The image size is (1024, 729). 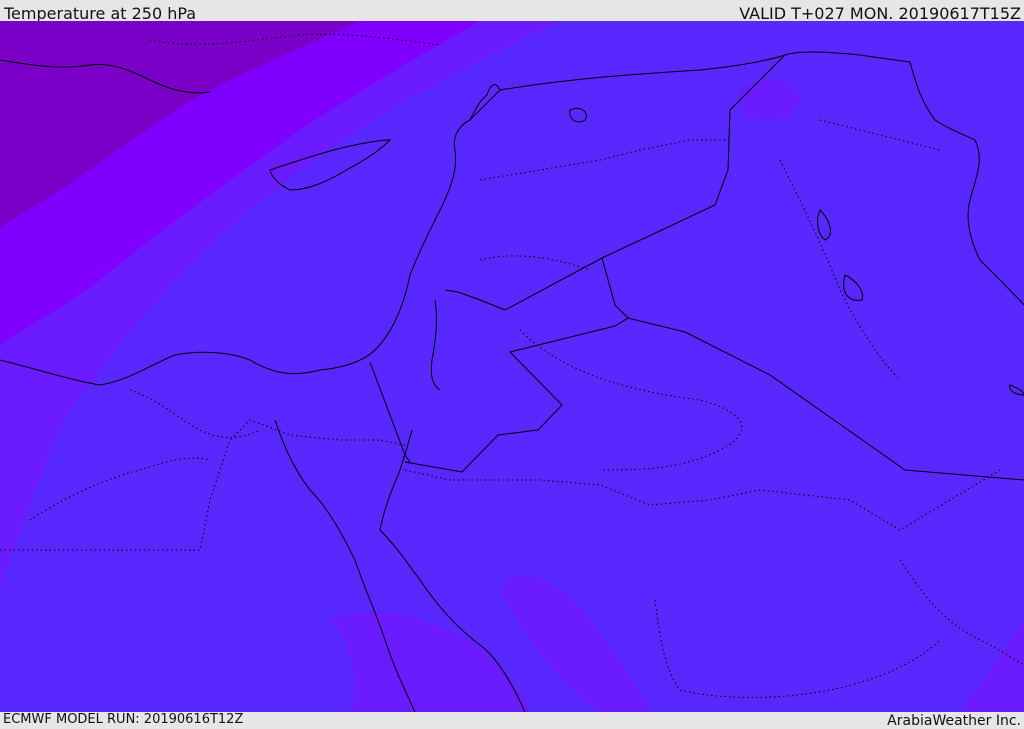 What do you see at coordinates (954, 721) in the screenshot?
I see `credit-label: ArabiaWeather Inc.` at bounding box center [954, 721].